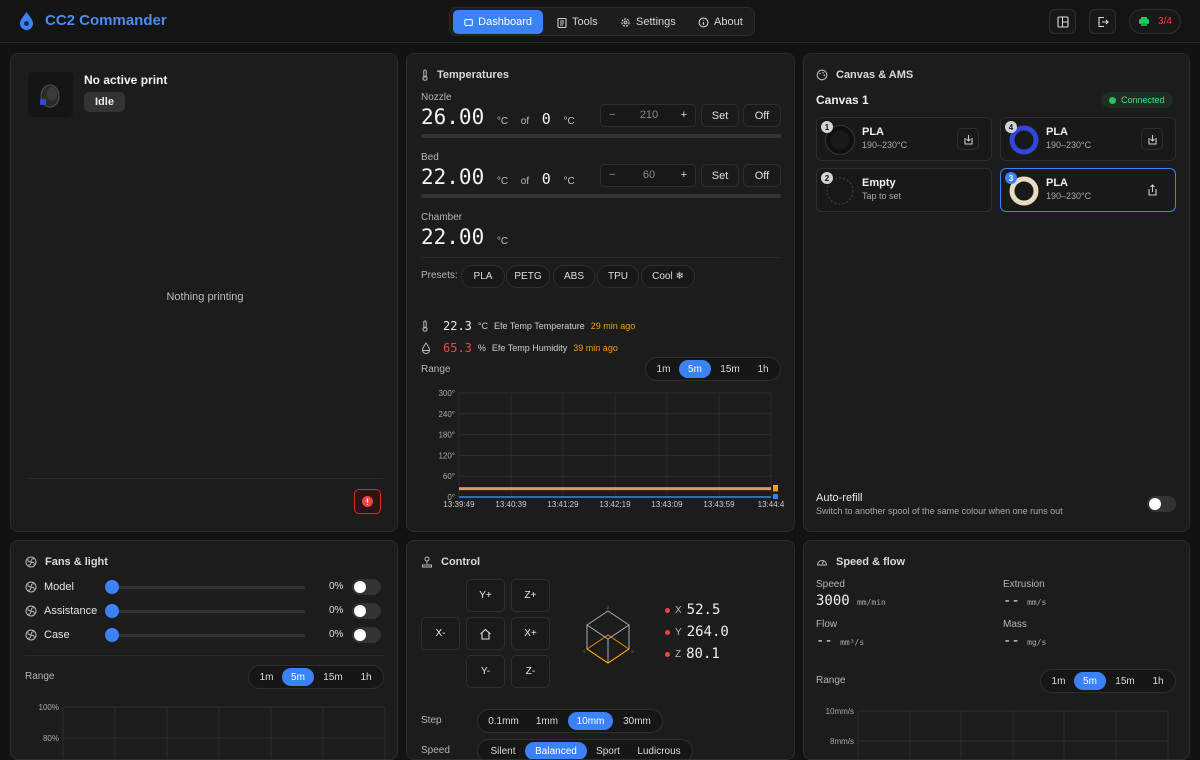  Describe the element at coordinates (205, 297) in the screenshot. I see `empty-state-text: Nothing printing` at that location.